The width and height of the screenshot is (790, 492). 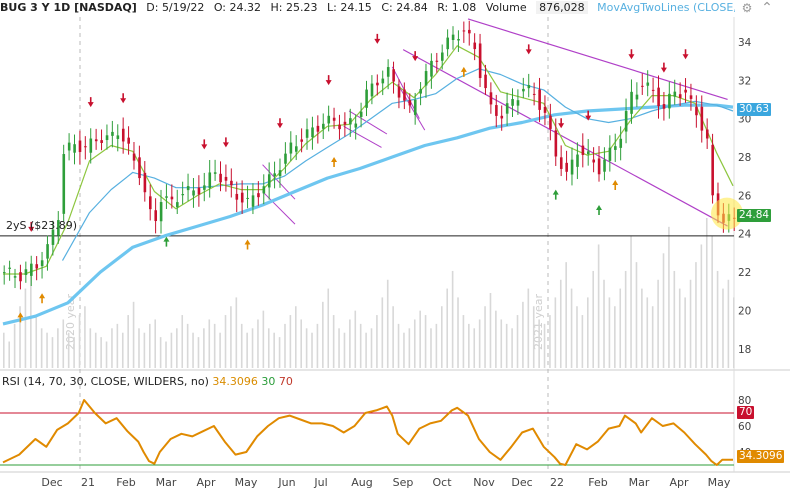 I want to click on open-label: O: 24.32, so click(x=237, y=7).